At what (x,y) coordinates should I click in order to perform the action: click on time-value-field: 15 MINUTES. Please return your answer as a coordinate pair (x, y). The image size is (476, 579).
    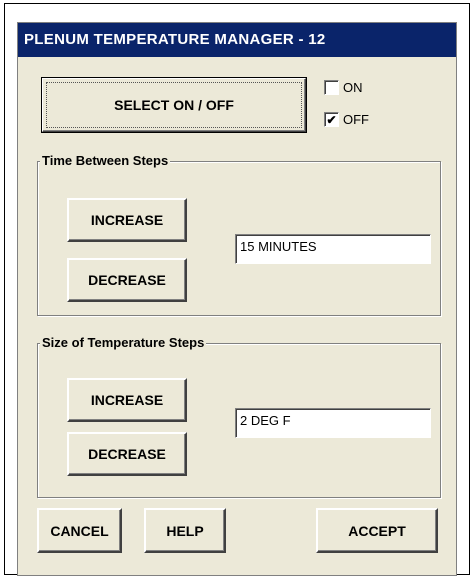
    Looking at the image, I should click on (333, 249).